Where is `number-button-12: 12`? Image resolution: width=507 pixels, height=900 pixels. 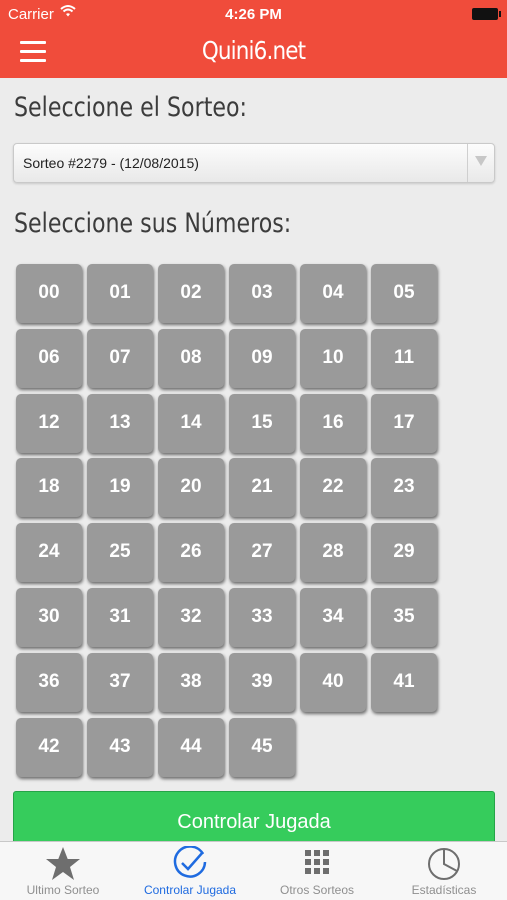
number-button-12: 12 is located at coordinates (49, 423).